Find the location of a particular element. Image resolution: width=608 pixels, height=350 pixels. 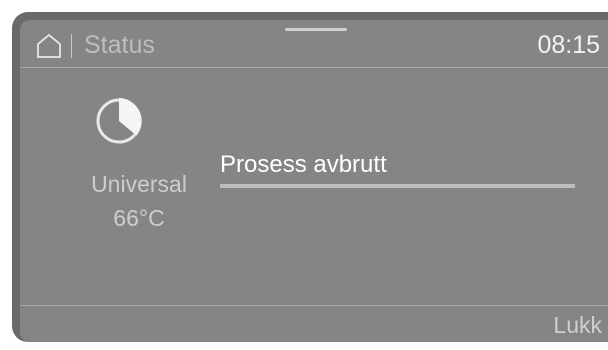

progress-fill is located at coordinates (397, 186).